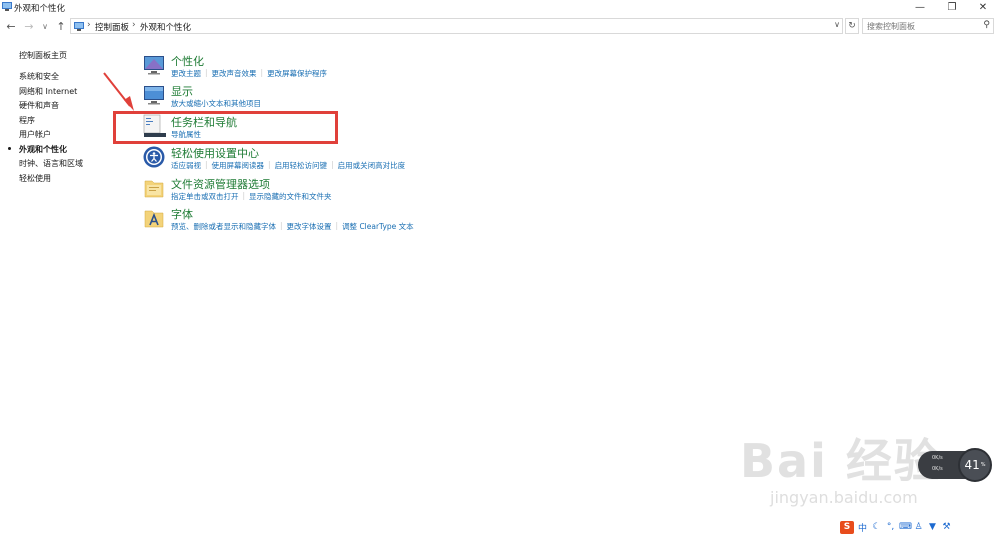  Describe the element at coordinates (920, 7) in the screenshot. I see `minimize-button: —` at that location.